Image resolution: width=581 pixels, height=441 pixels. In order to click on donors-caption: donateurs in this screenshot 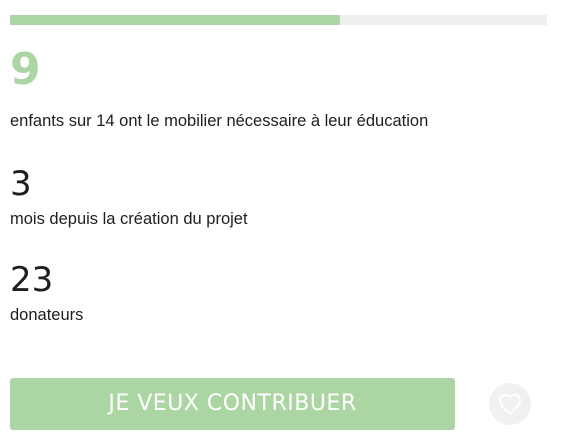, I will do `click(47, 315)`.